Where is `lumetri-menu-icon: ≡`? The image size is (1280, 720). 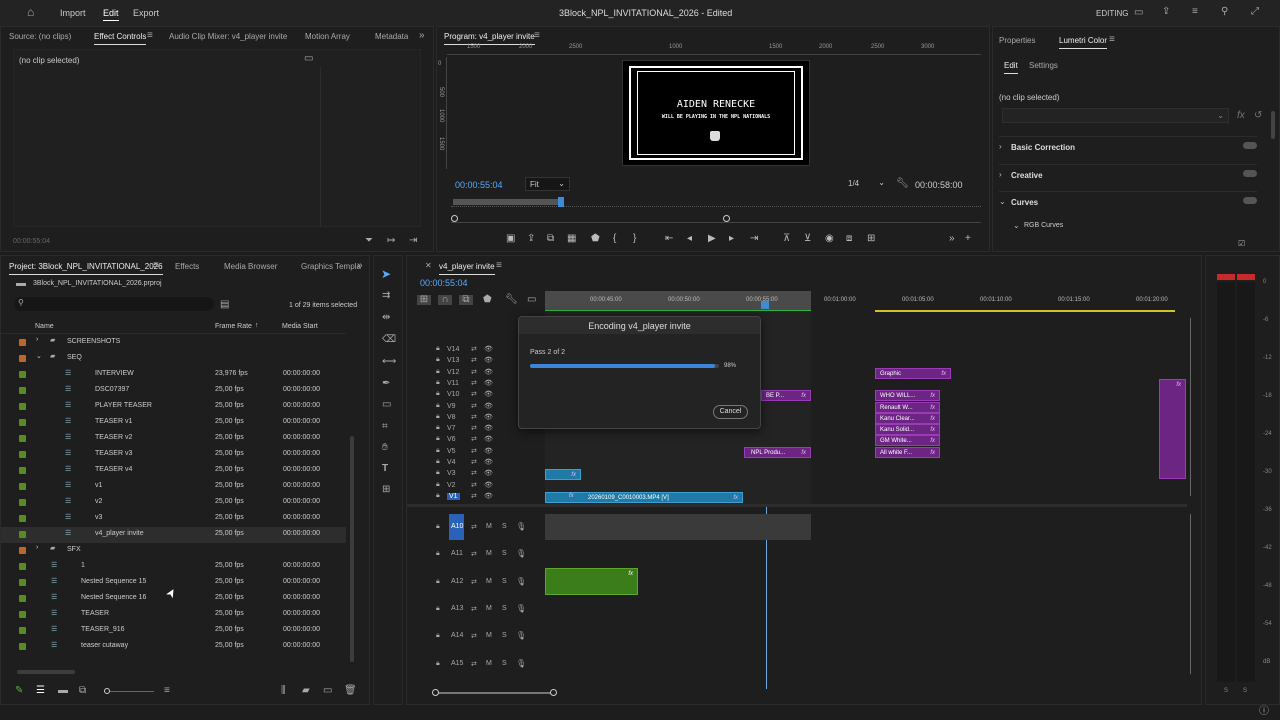
lumetri-menu-icon: ≡ is located at coordinates (1112, 40).